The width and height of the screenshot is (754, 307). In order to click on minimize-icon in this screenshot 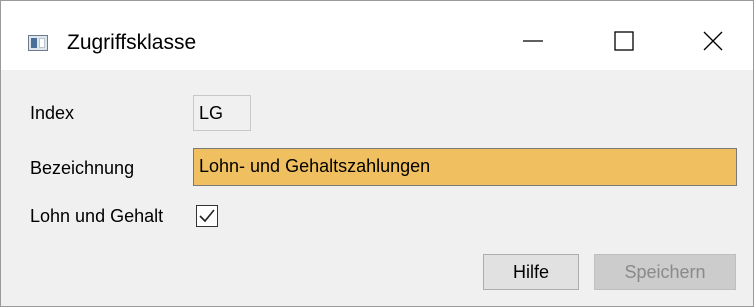, I will do `click(533, 41)`.